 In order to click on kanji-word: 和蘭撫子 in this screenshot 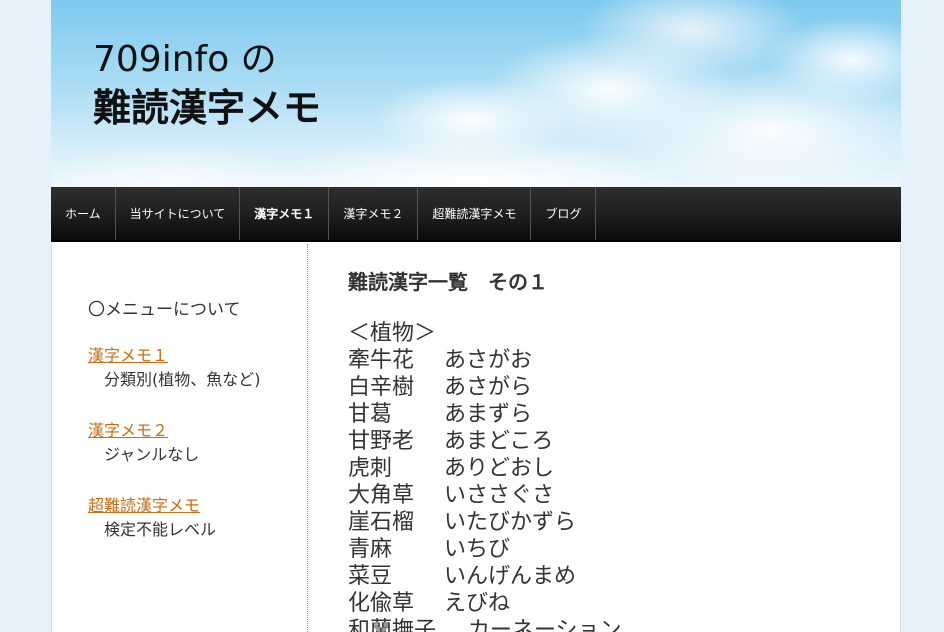, I will do `click(392, 625)`.